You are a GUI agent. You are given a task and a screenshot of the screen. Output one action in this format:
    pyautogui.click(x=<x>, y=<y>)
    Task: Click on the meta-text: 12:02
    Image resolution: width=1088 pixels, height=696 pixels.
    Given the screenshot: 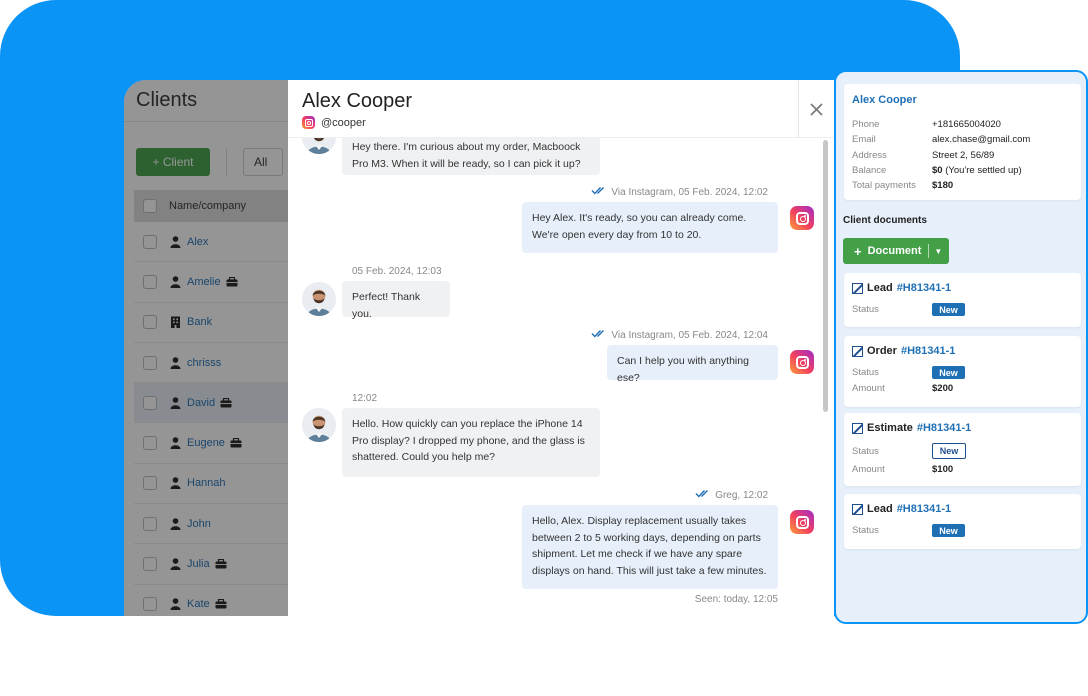 What is the action you would take?
    pyautogui.click(x=365, y=398)
    